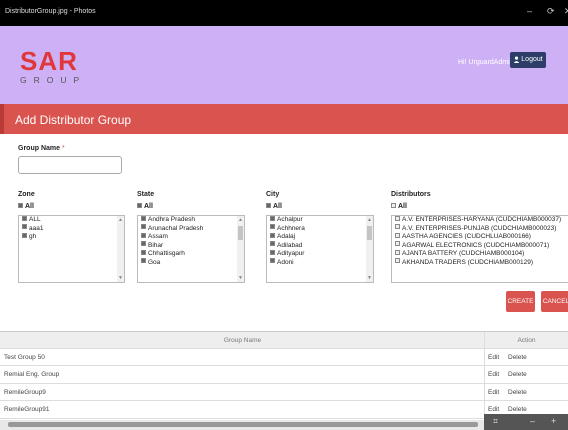  What do you see at coordinates (70, 165) in the screenshot?
I see `group-name-input` at bounding box center [70, 165].